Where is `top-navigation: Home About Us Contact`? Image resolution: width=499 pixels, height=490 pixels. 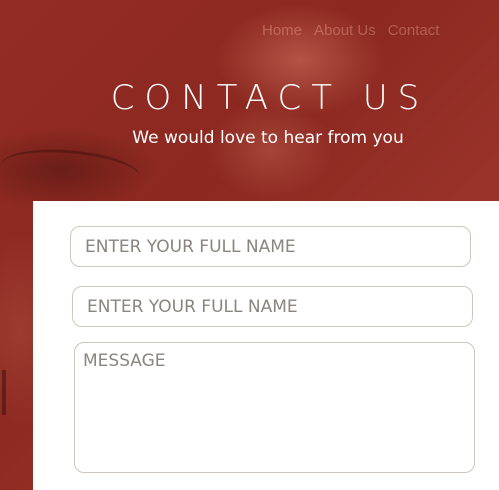
top-navigation: Home About Us Contact is located at coordinates (356, 30).